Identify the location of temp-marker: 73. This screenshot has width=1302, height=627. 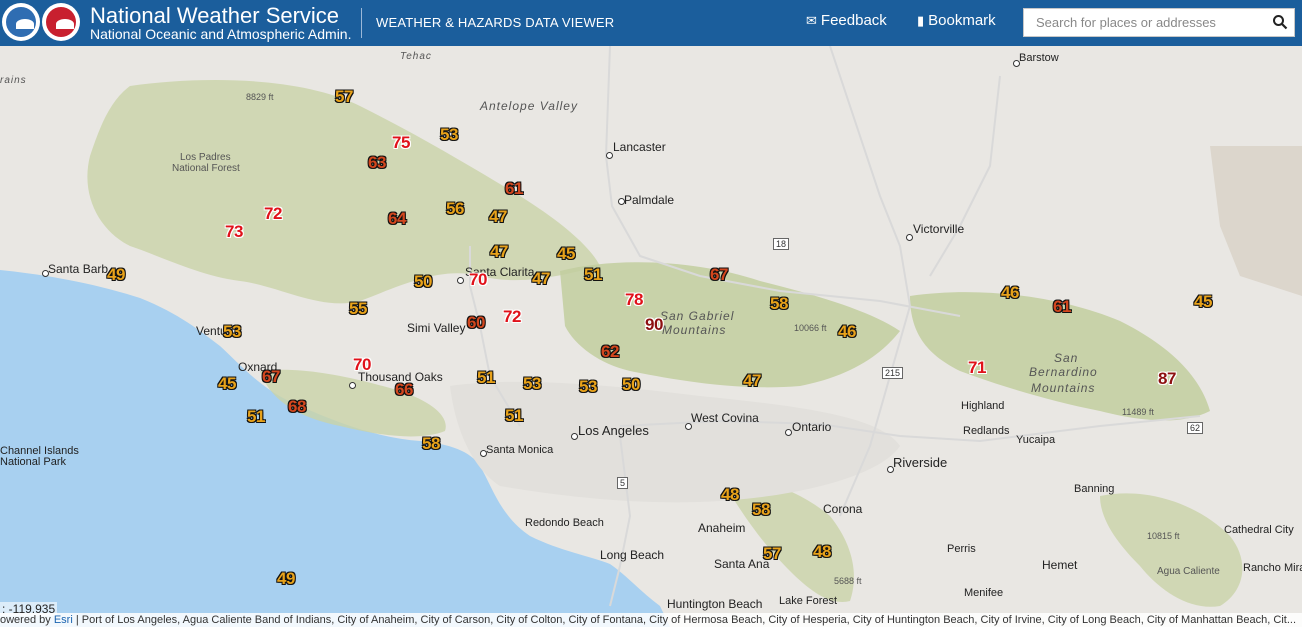
(234, 231).